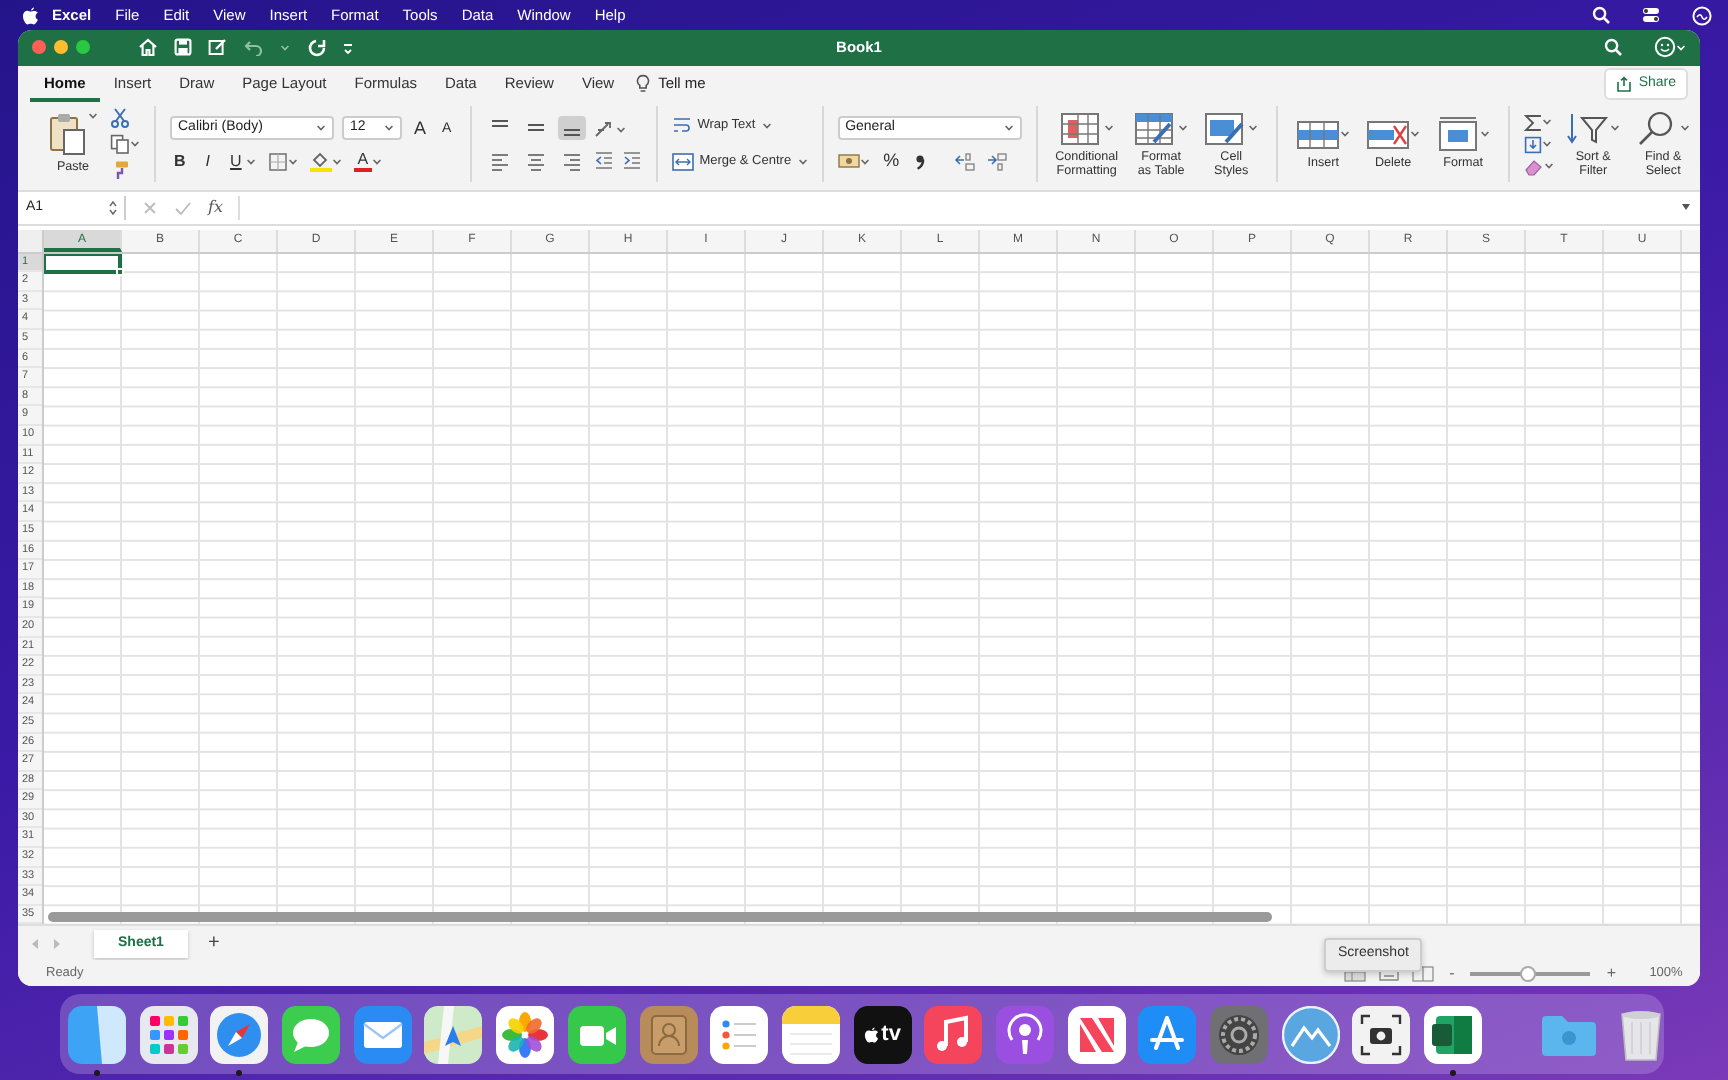  Describe the element at coordinates (631, 159) in the screenshot. I see `increase-indent-icon` at that location.